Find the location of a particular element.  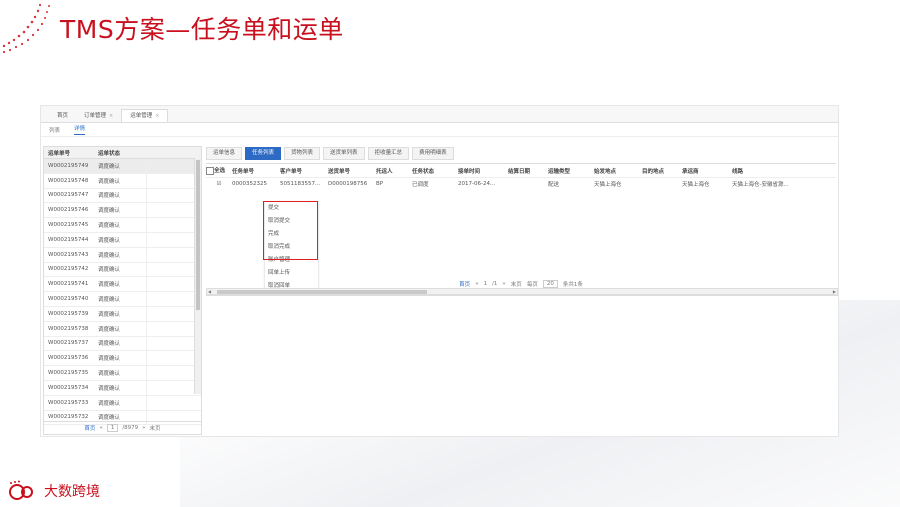

table-row: W0002195737 调度确认 is located at coordinates (122, 344).